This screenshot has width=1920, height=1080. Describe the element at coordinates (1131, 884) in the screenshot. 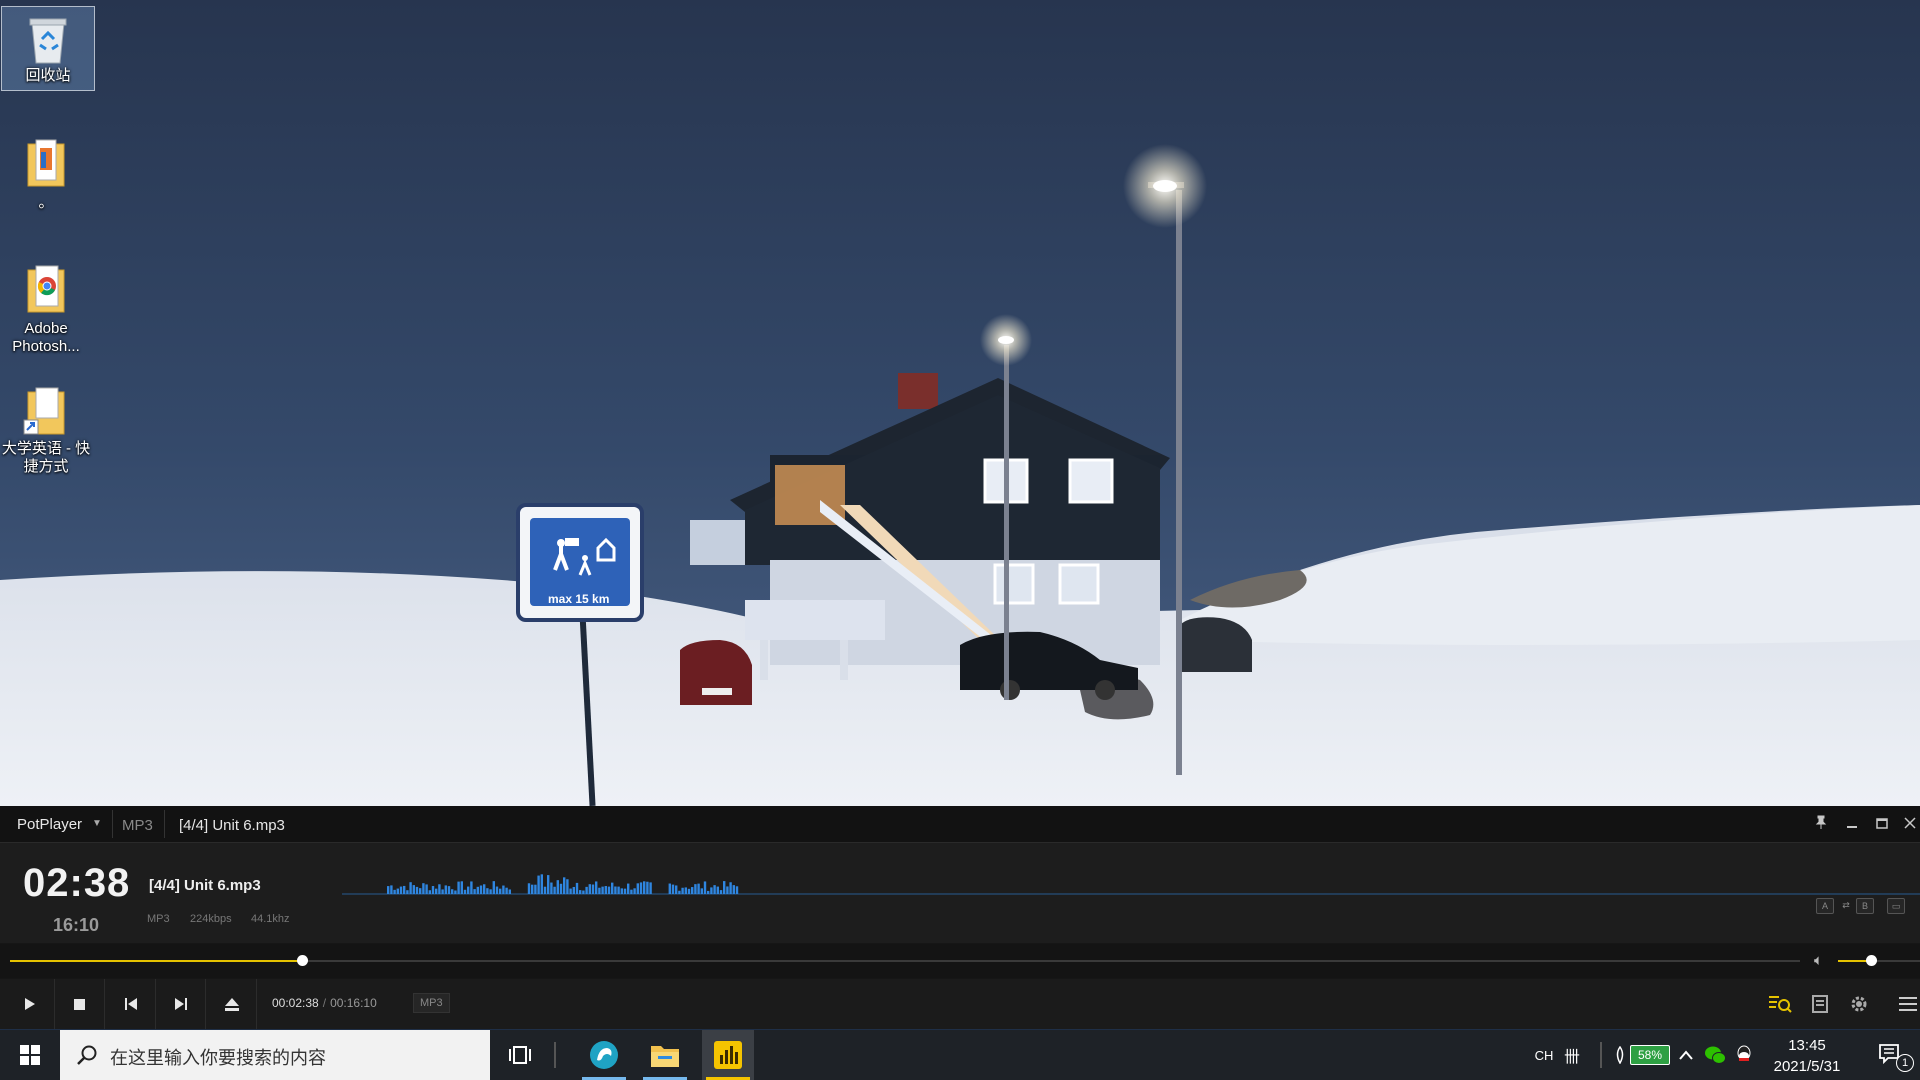

I see `spectrum-visualizer` at that location.